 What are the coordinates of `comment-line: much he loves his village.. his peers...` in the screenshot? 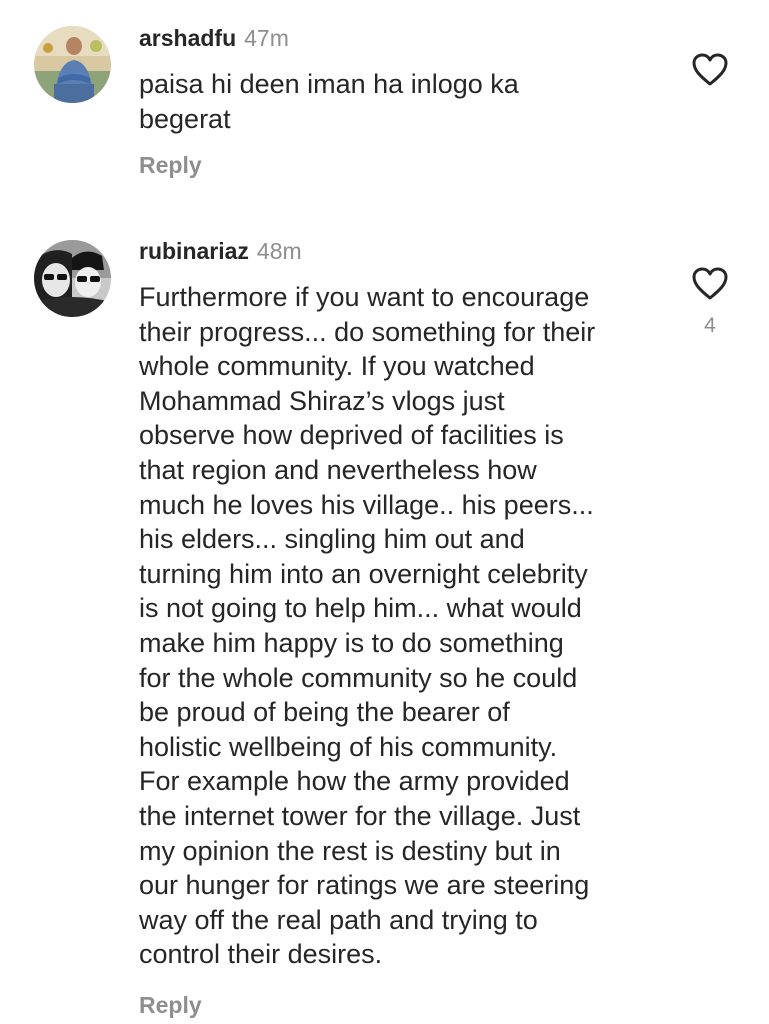 It's located at (366, 504).